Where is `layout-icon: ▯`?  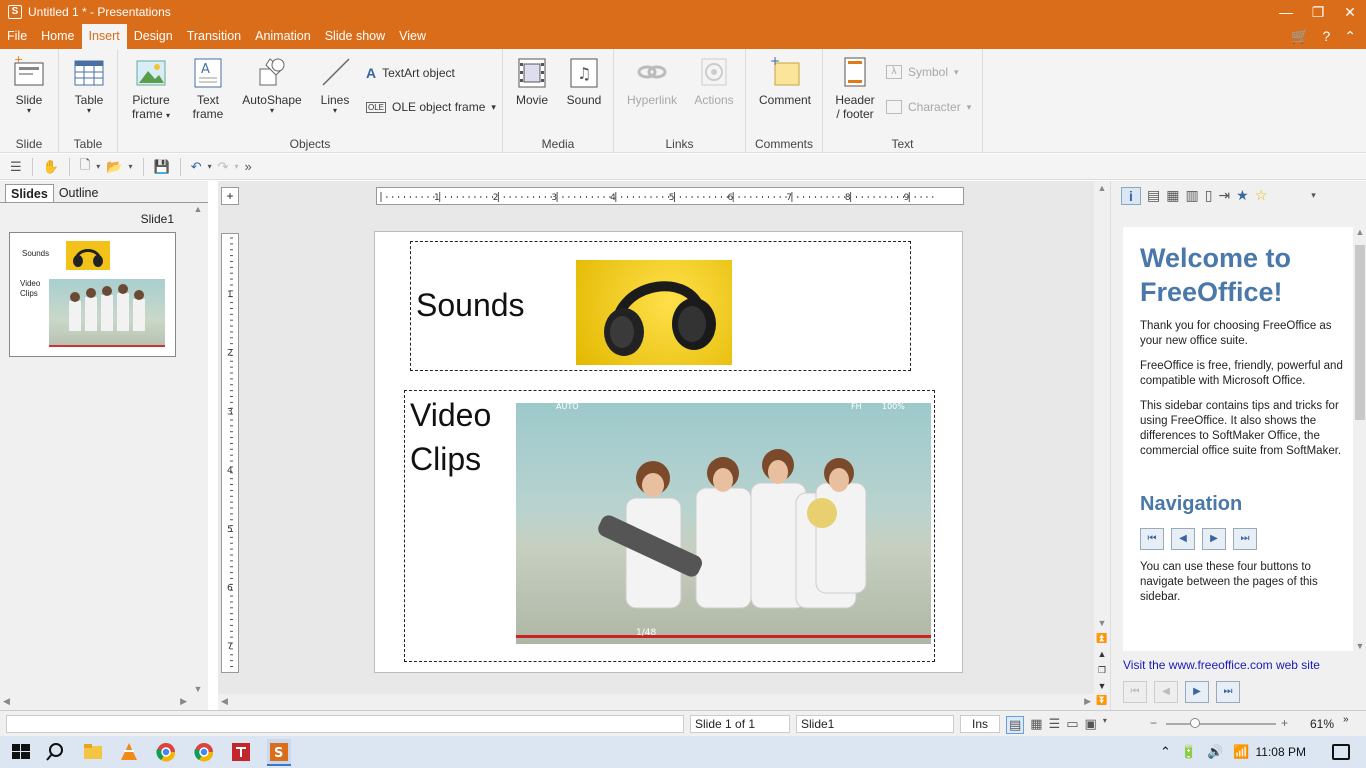 layout-icon: ▯ is located at coordinates (1209, 196).